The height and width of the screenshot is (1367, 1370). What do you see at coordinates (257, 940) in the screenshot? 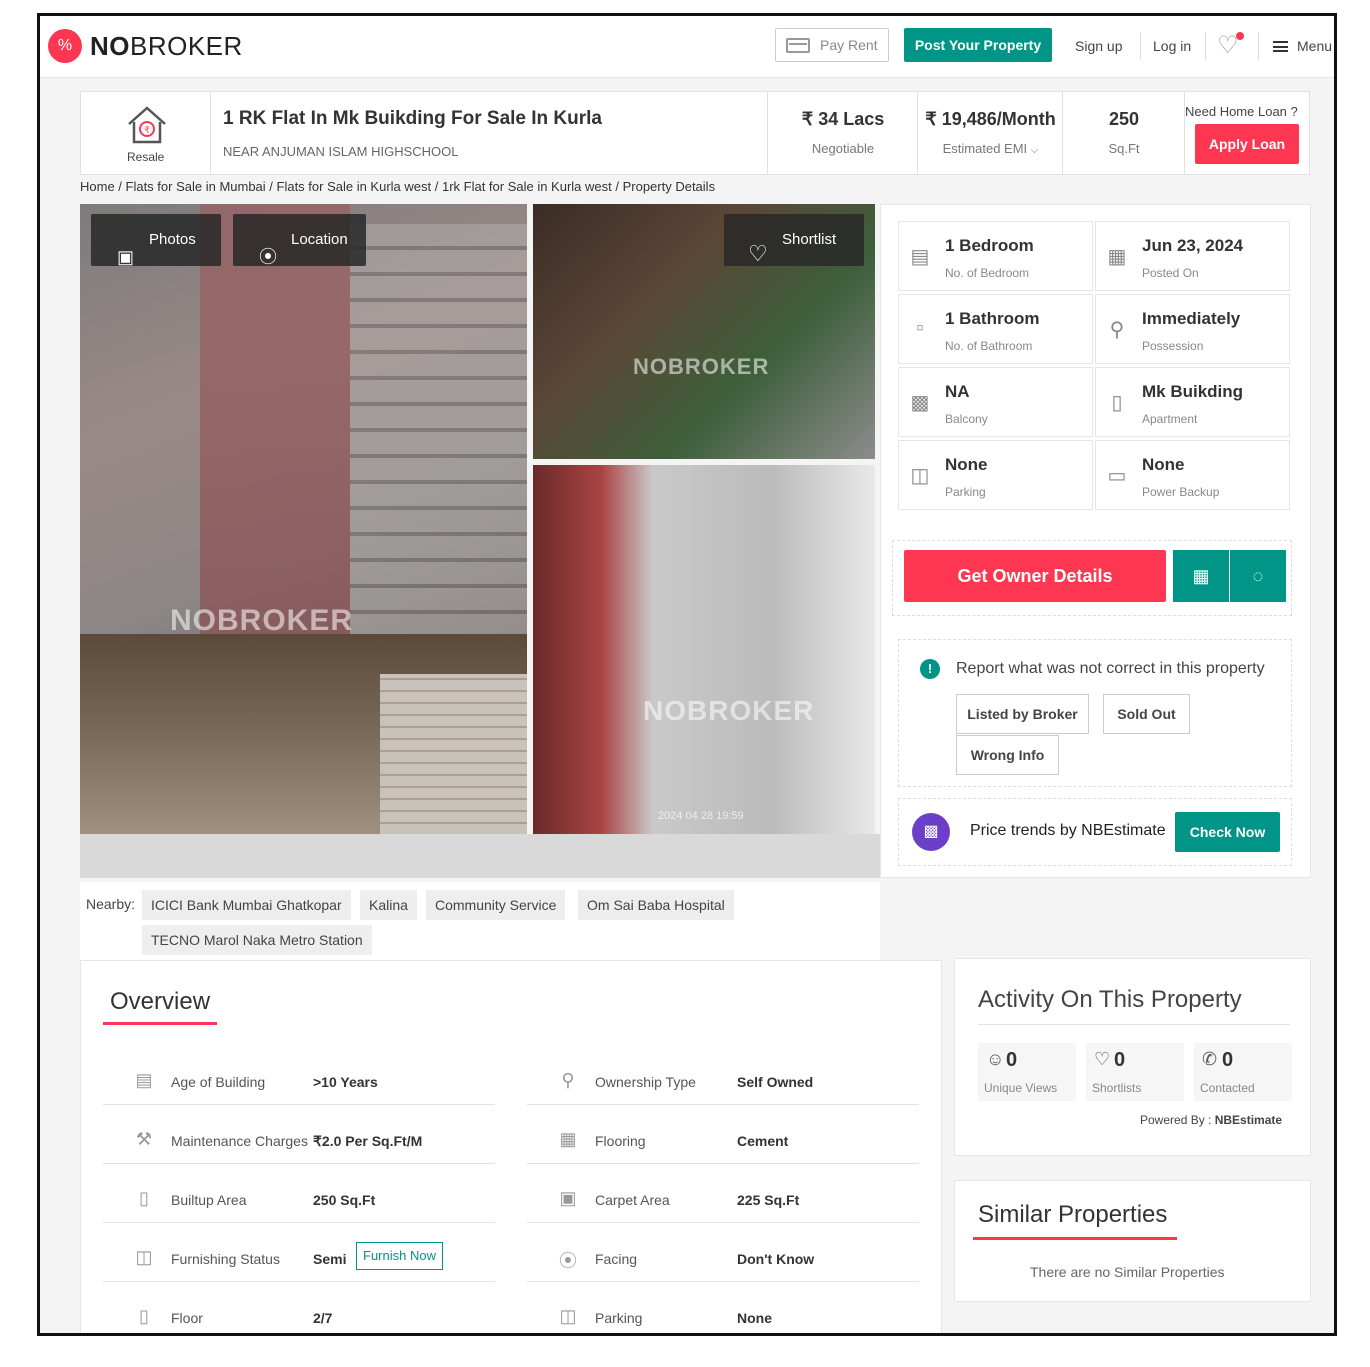
I see `nearby-chip: TECNO Marol Naka Metro Station` at bounding box center [257, 940].